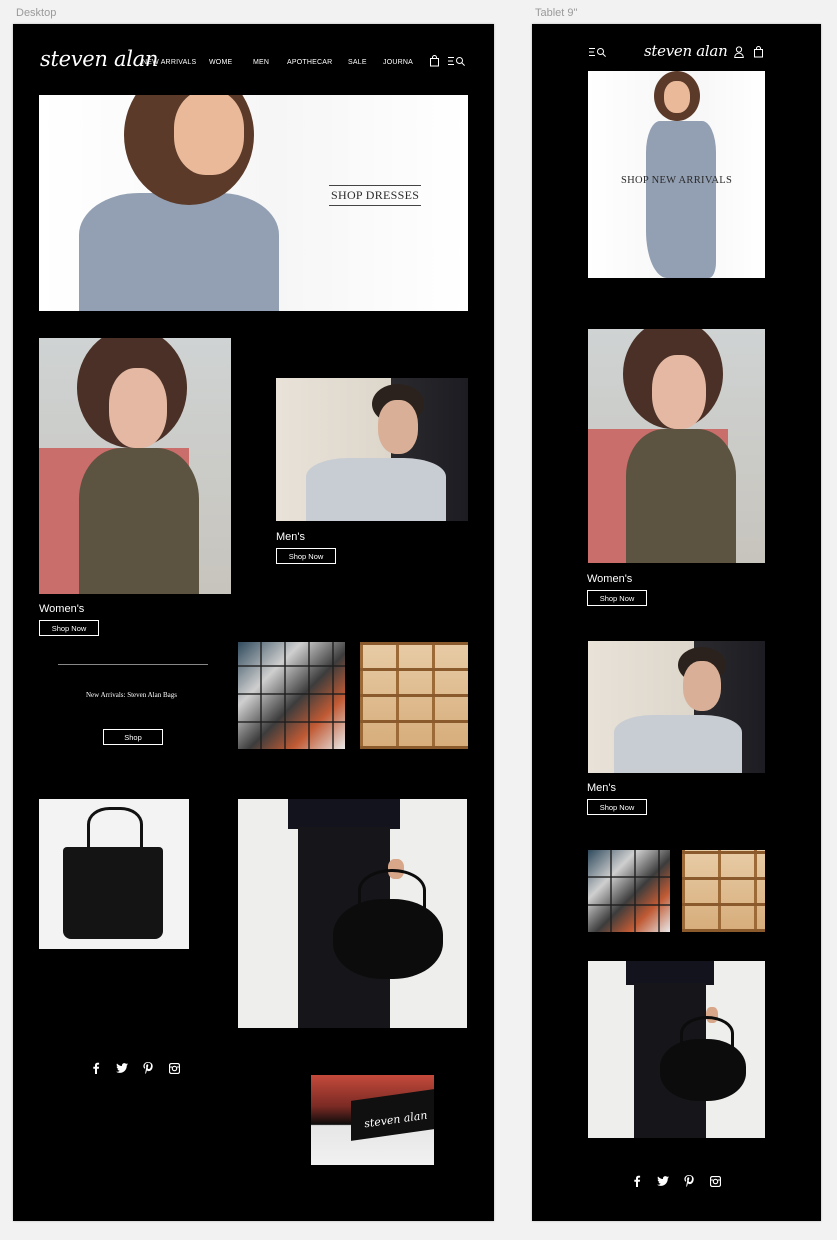 The height and width of the screenshot is (1240, 837). Describe the element at coordinates (179, 252) in the screenshot. I see `hero-model-body` at that location.